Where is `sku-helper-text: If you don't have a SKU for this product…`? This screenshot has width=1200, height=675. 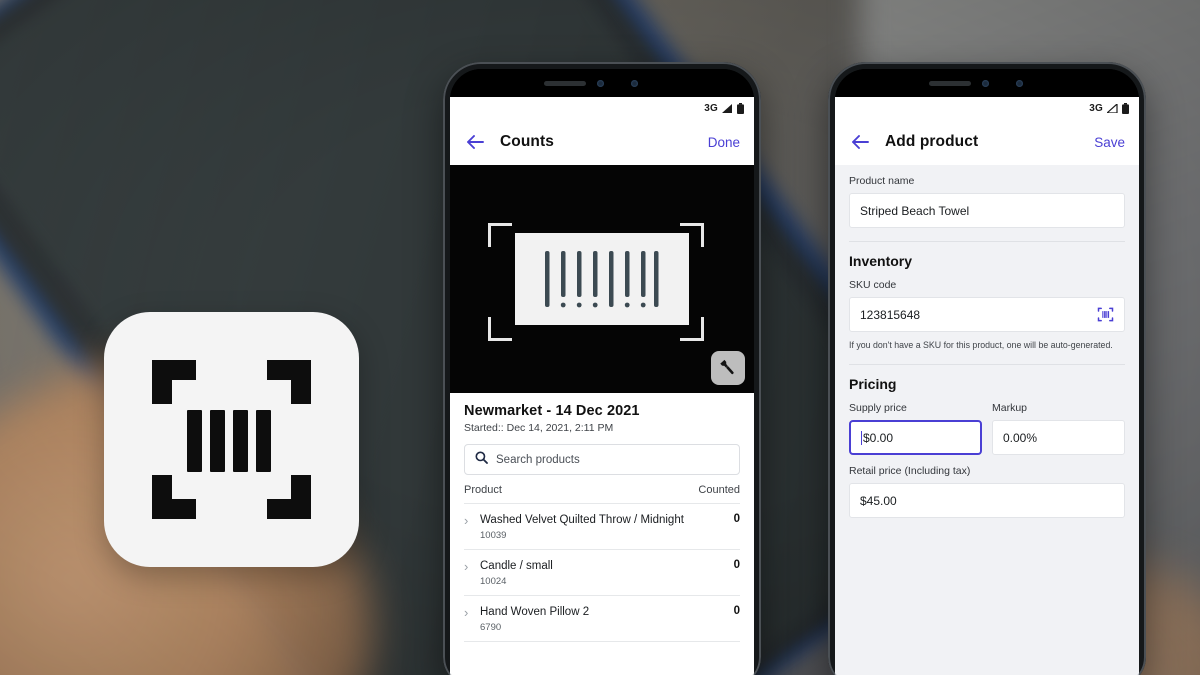 sku-helper-text: If you don't have a SKU for this product… is located at coordinates (981, 345).